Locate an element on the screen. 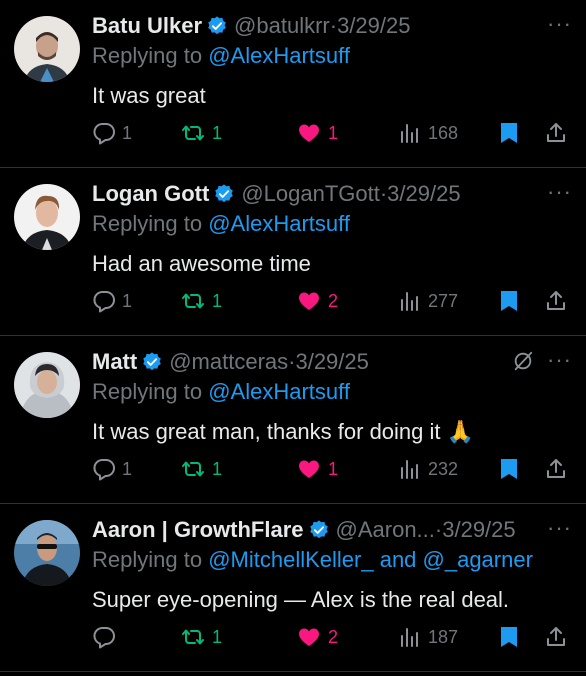 This screenshot has height=676, width=586. tweet-text: It was great man, thanks for doing it 🙏 is located at coordinates (283, 432).